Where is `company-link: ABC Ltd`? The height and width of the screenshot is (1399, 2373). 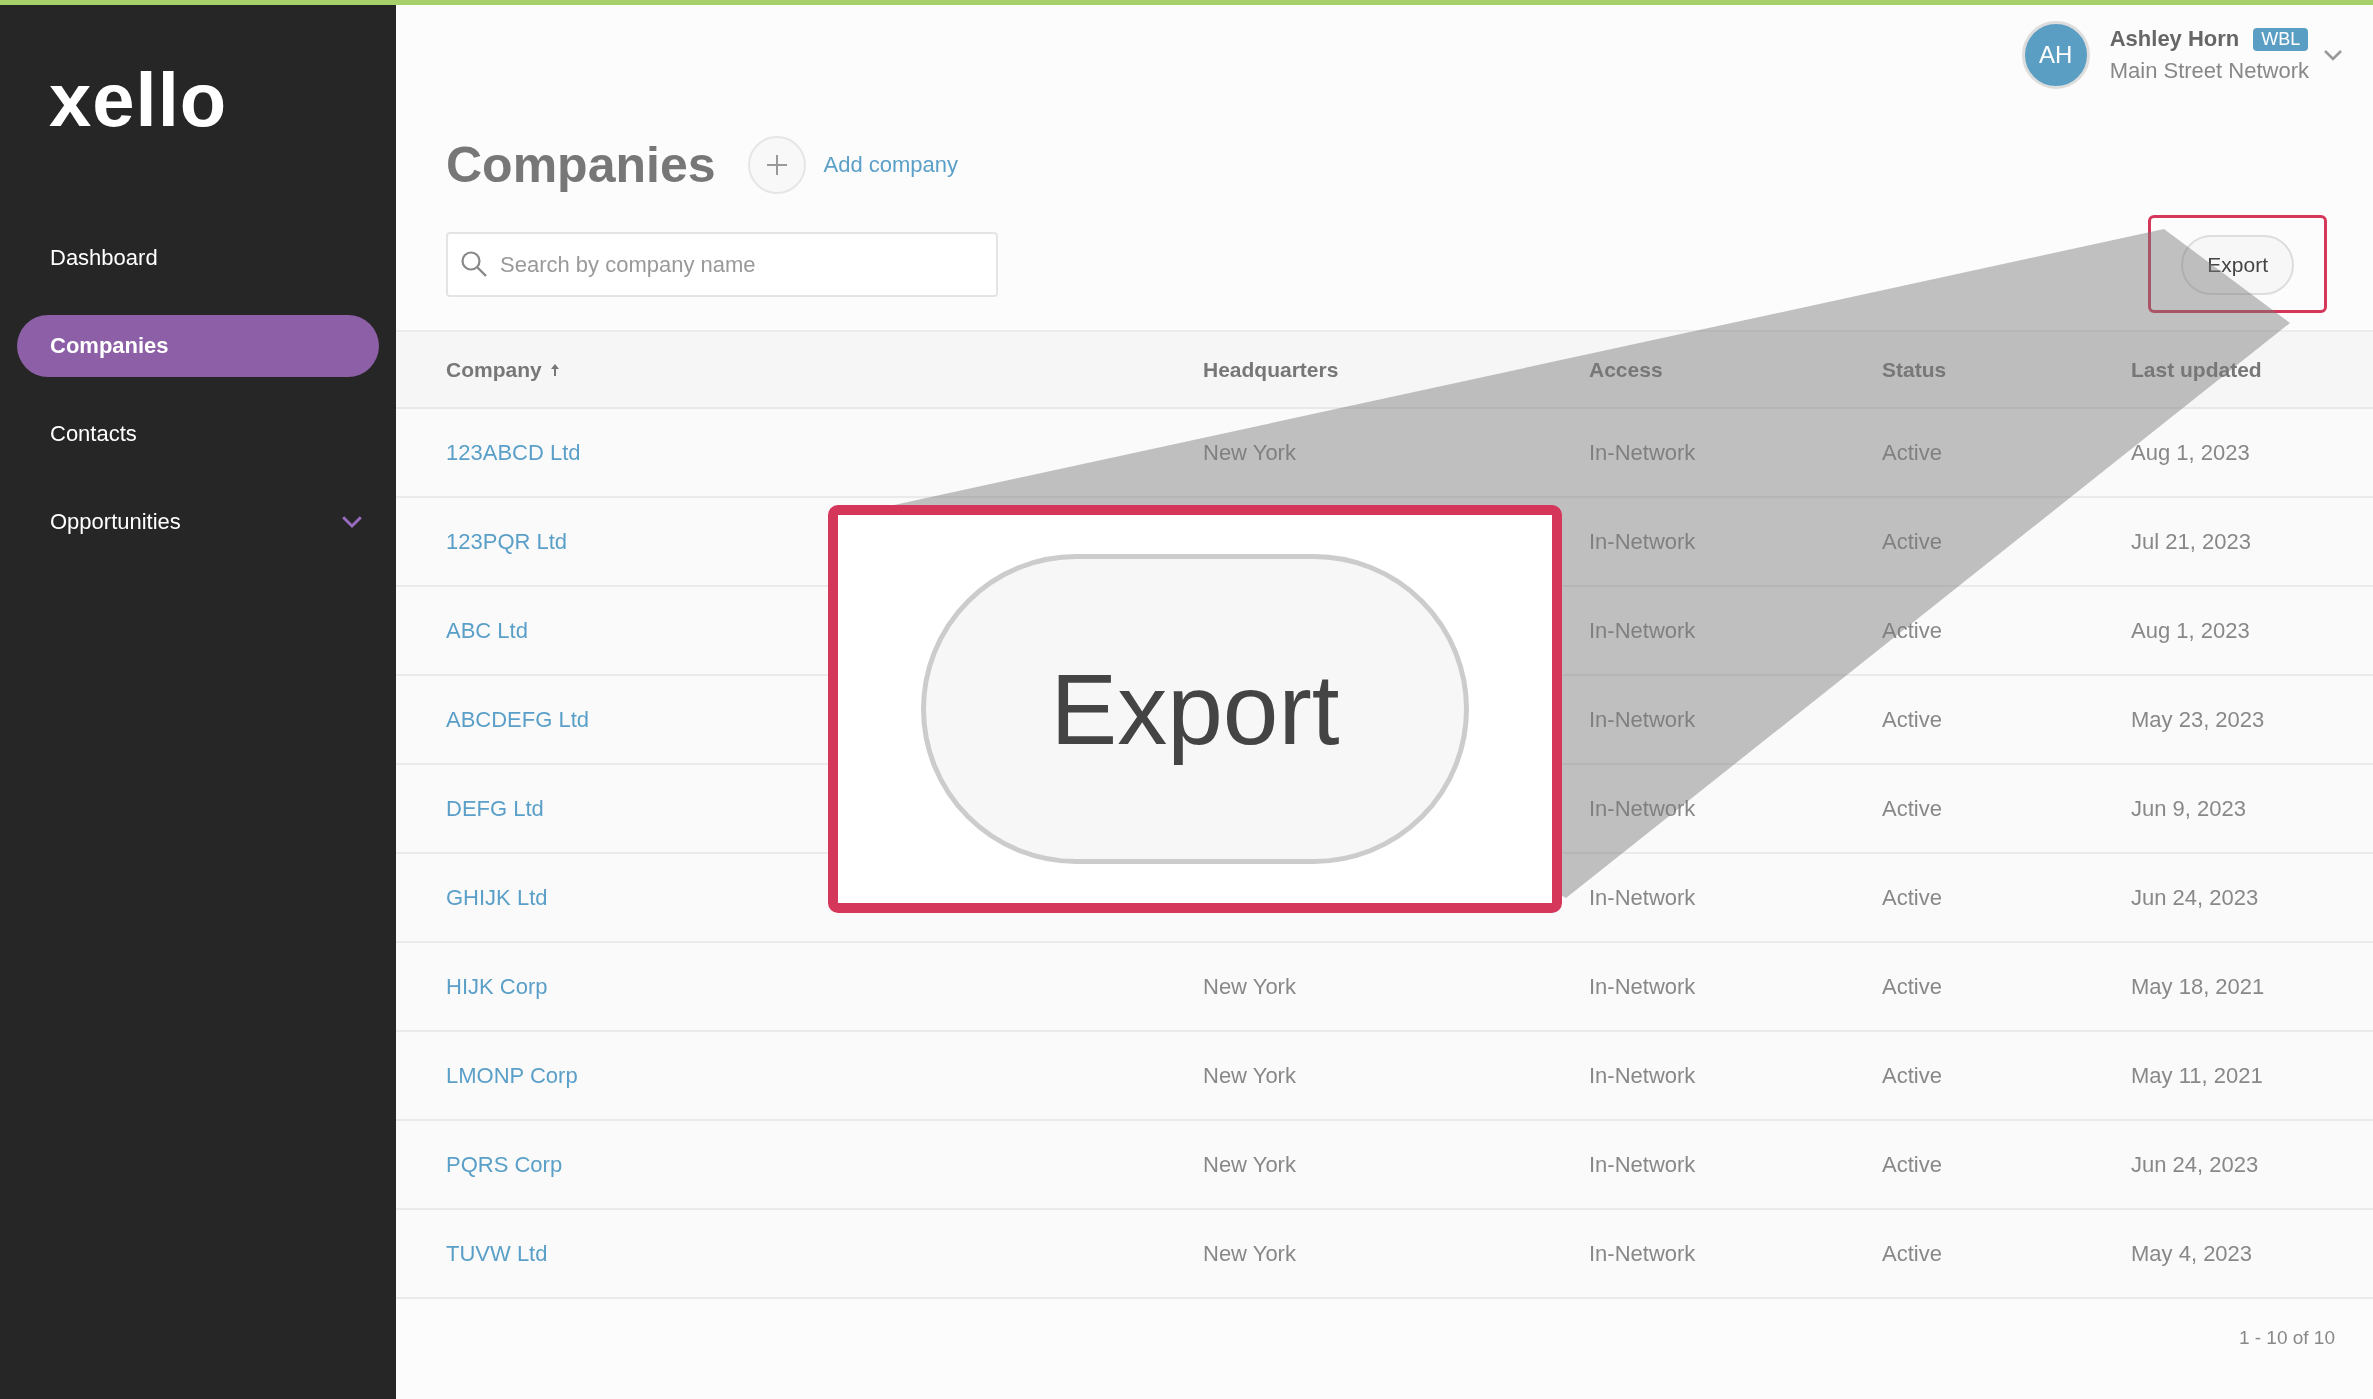 company-link: ABC Ltd is located at coordinates (487, 630).